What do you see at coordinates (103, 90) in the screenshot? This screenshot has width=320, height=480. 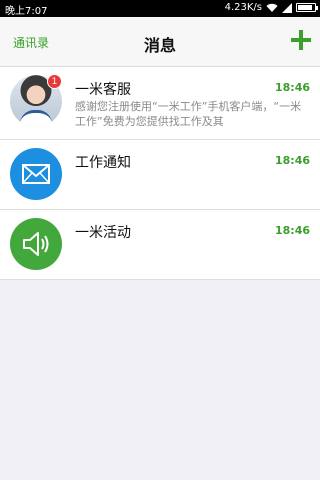 I see `message-name: 一米客服` at bounding box center [103, 90].